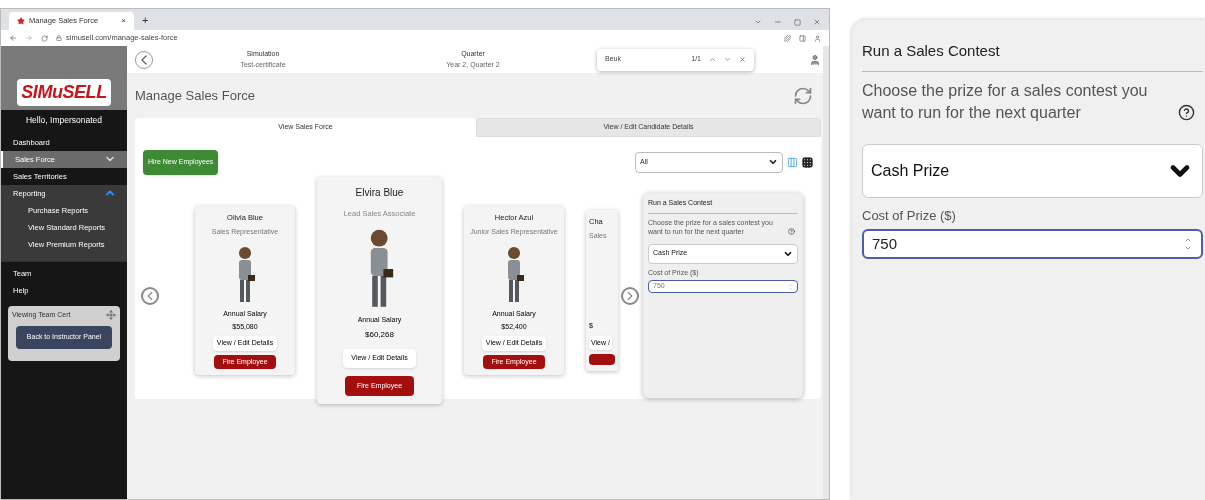  I want to click on fire-employee-button, so click(602, 360).